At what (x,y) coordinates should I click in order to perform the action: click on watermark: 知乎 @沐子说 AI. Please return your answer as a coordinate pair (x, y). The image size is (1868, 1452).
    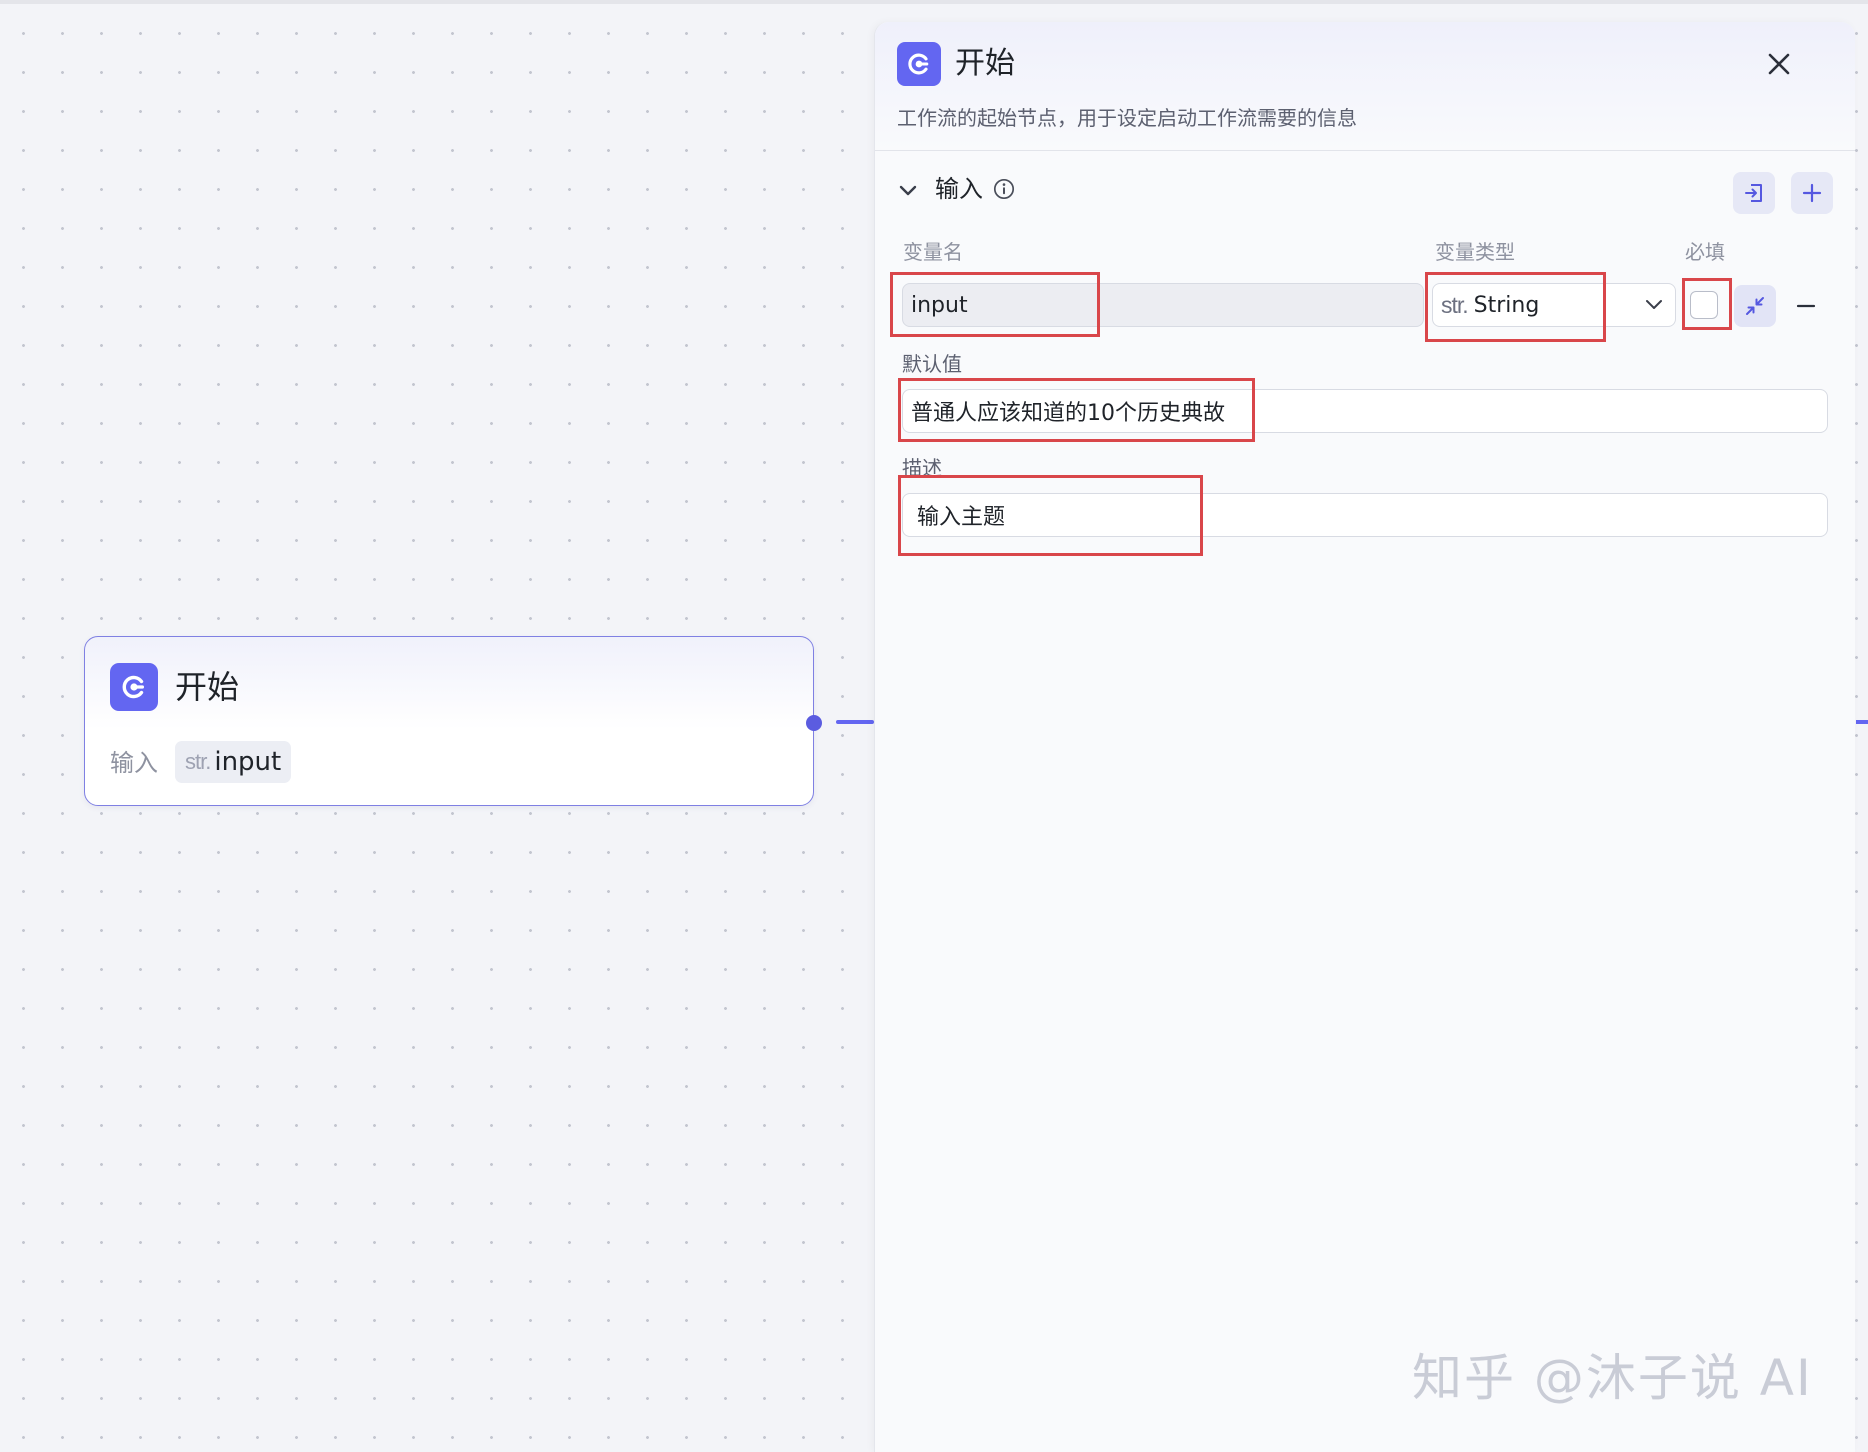
    Looking at the image, I should click on (1612, 1378).